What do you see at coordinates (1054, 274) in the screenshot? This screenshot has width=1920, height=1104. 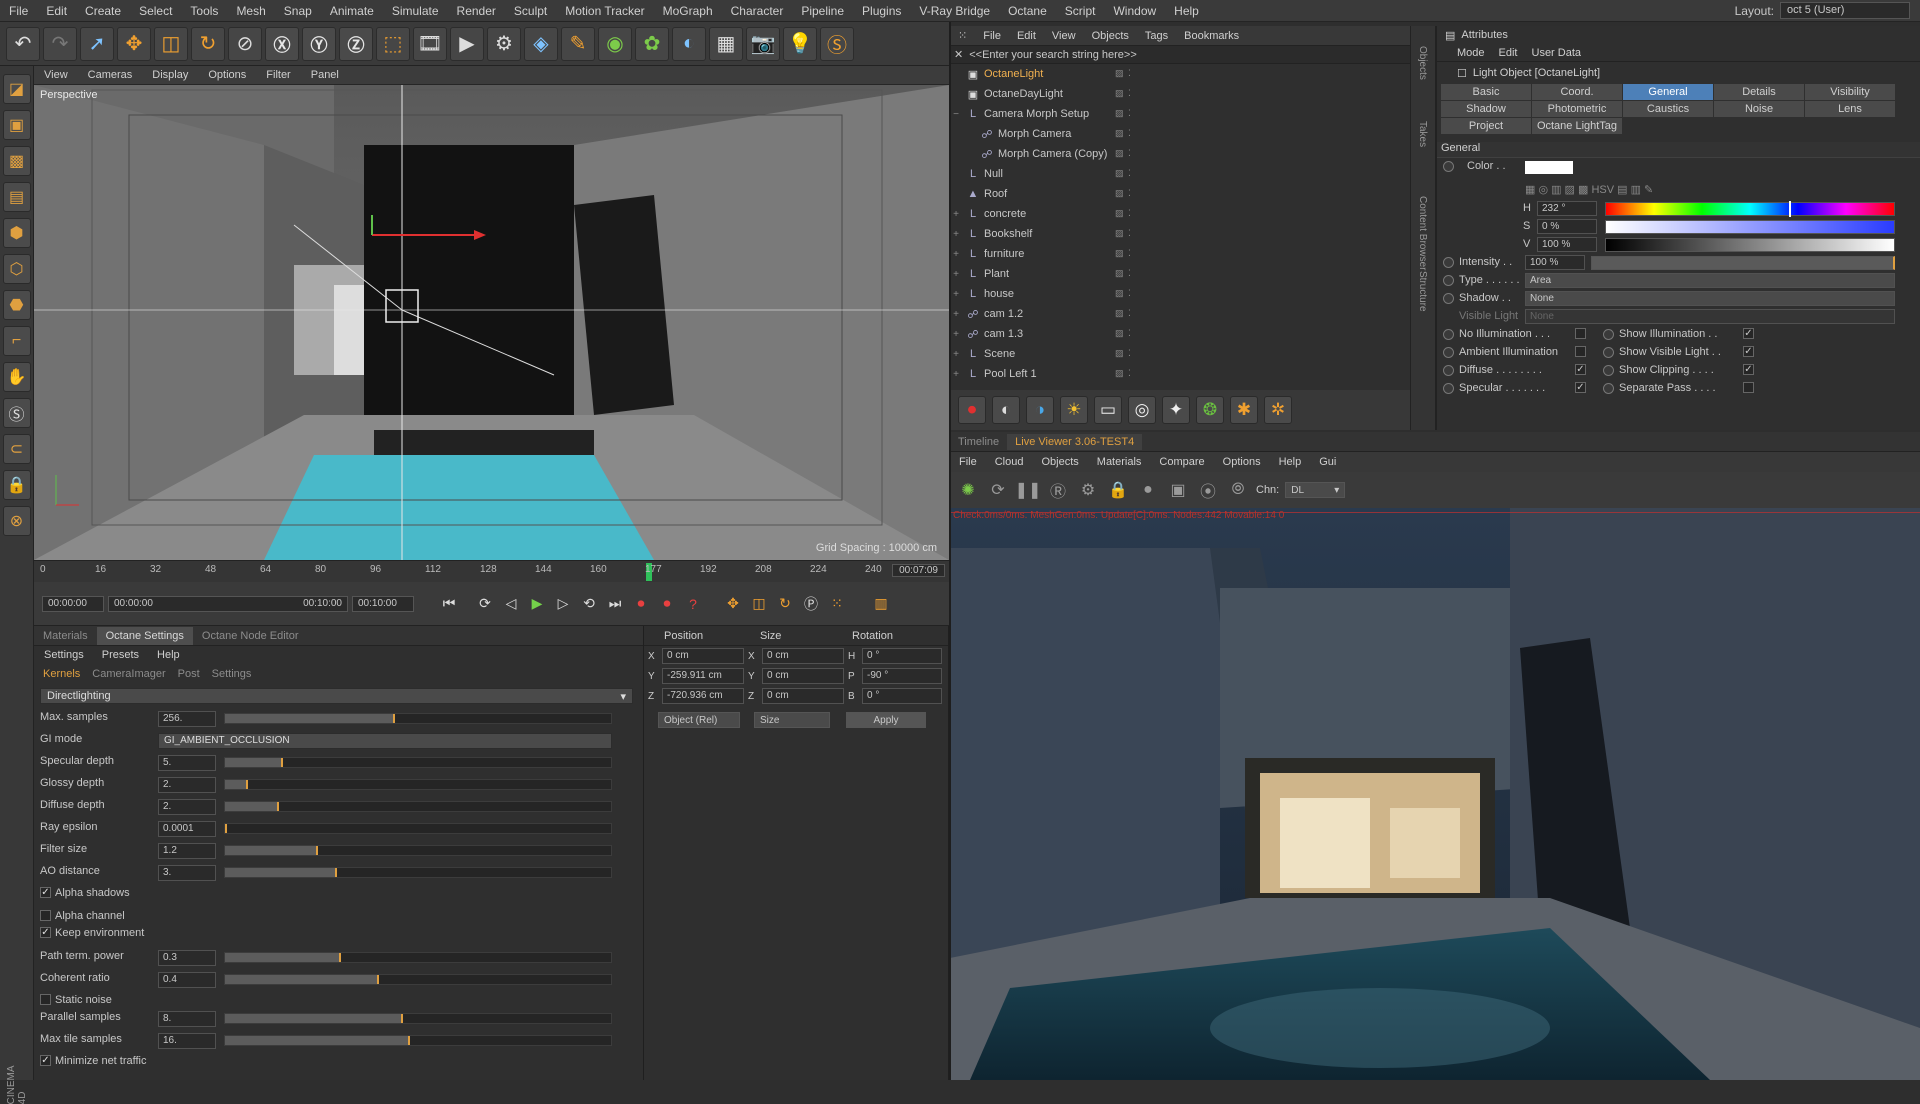 I see `object-name: Plant` at bounding box center [1054, 274].